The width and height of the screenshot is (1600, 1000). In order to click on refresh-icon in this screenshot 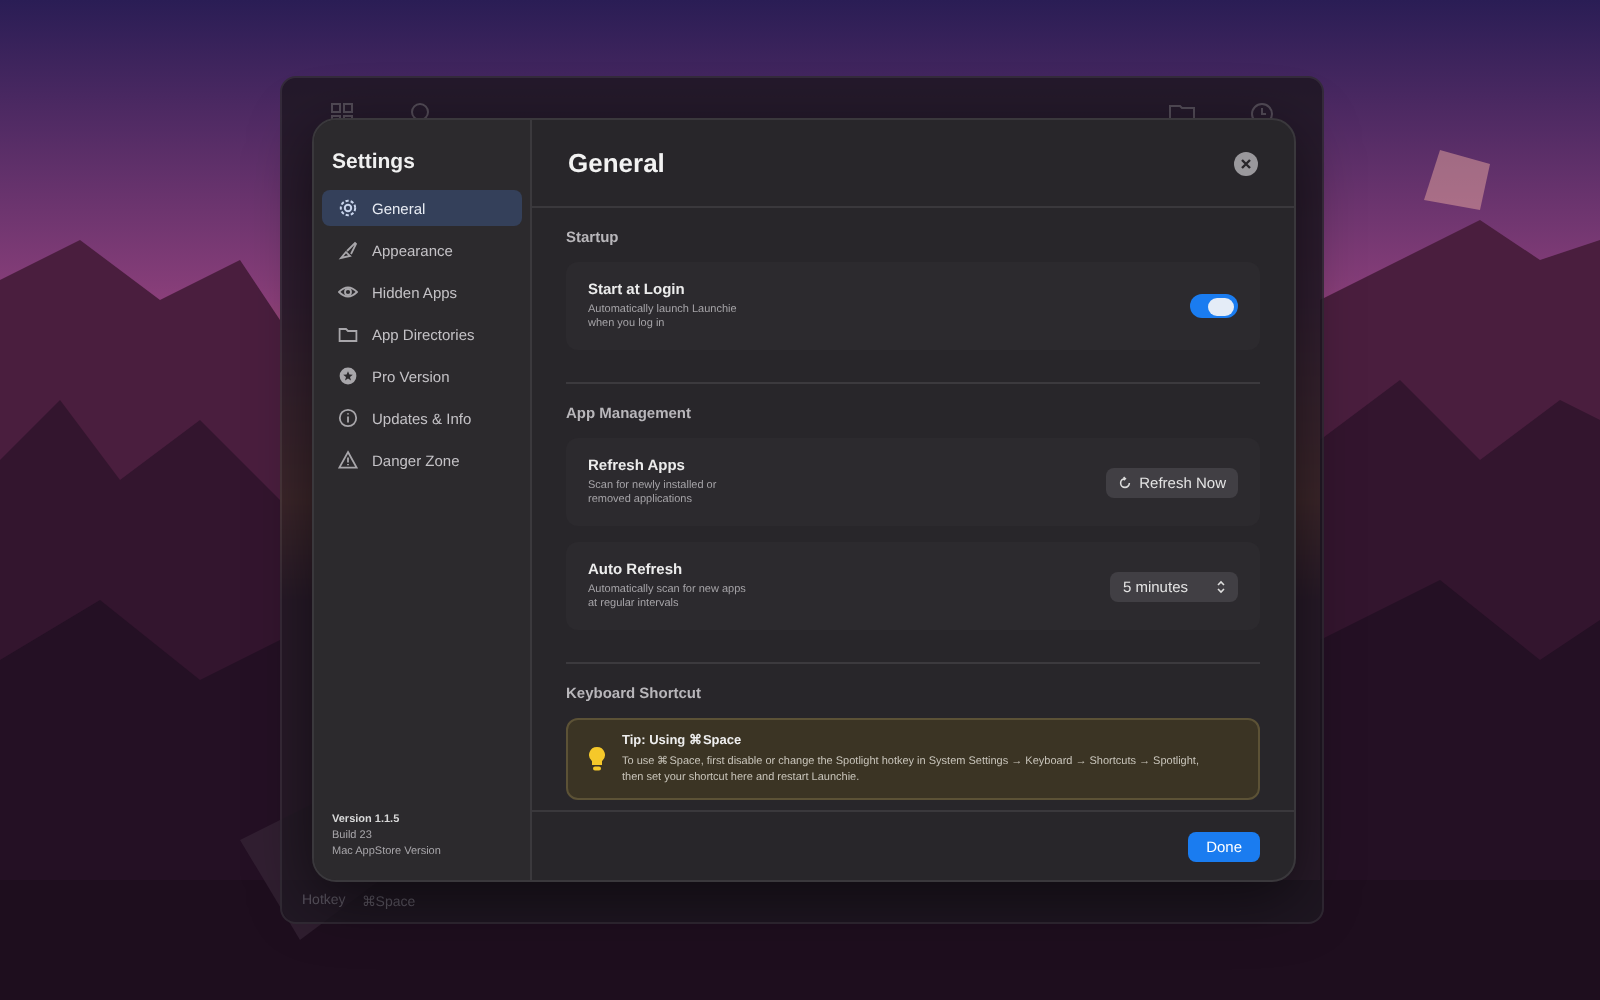, I will do `click(1124, 482)`.